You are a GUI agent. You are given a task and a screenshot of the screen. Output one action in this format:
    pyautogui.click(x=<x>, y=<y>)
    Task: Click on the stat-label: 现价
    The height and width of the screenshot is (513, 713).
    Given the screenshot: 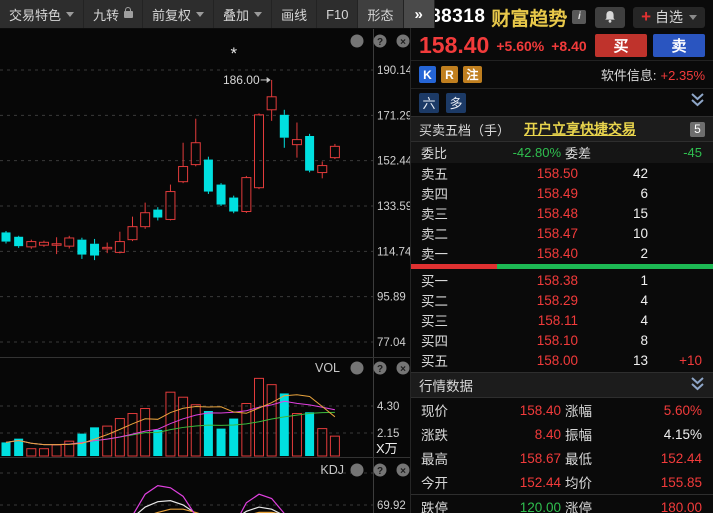 What is the action you would take?
    pyautogui.click(x=434, y=411)
    